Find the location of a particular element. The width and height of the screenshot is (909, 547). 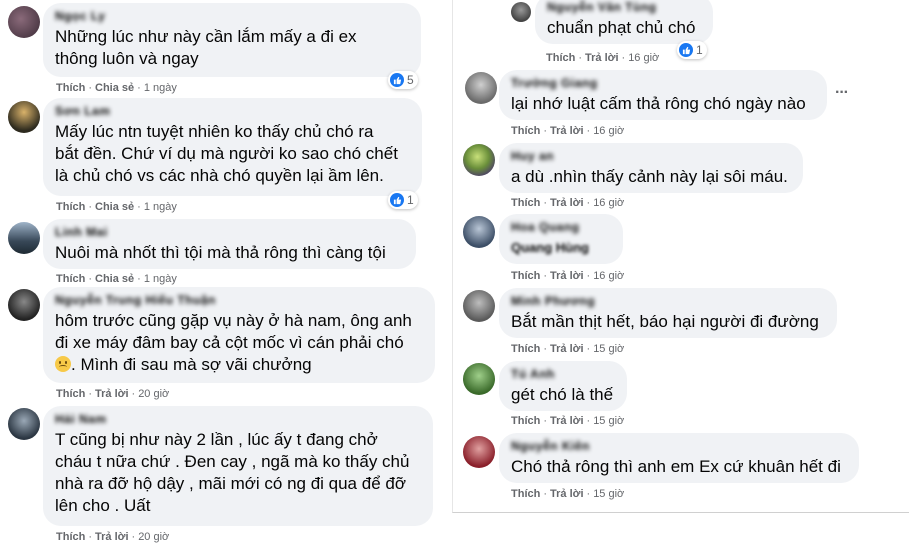

commenter-name: Hải Nam is located at coordinates (238, 419).